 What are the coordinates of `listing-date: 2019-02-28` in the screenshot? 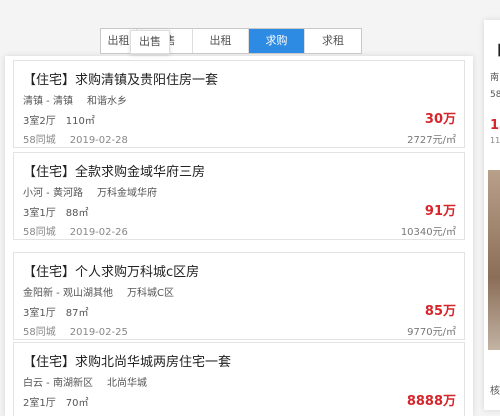 It's located at (98, 140).